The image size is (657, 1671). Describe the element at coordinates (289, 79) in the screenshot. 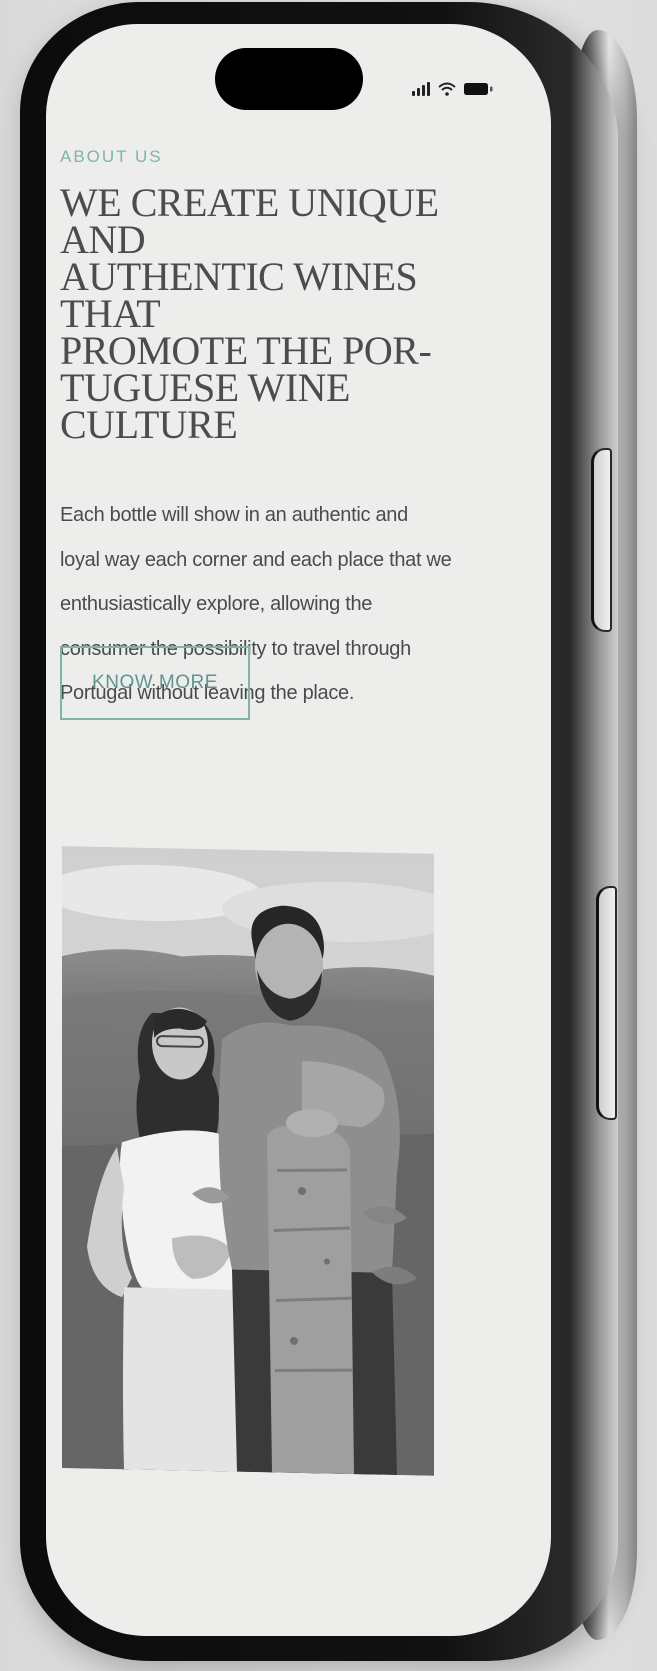

I see `dynamic-island` at that location.